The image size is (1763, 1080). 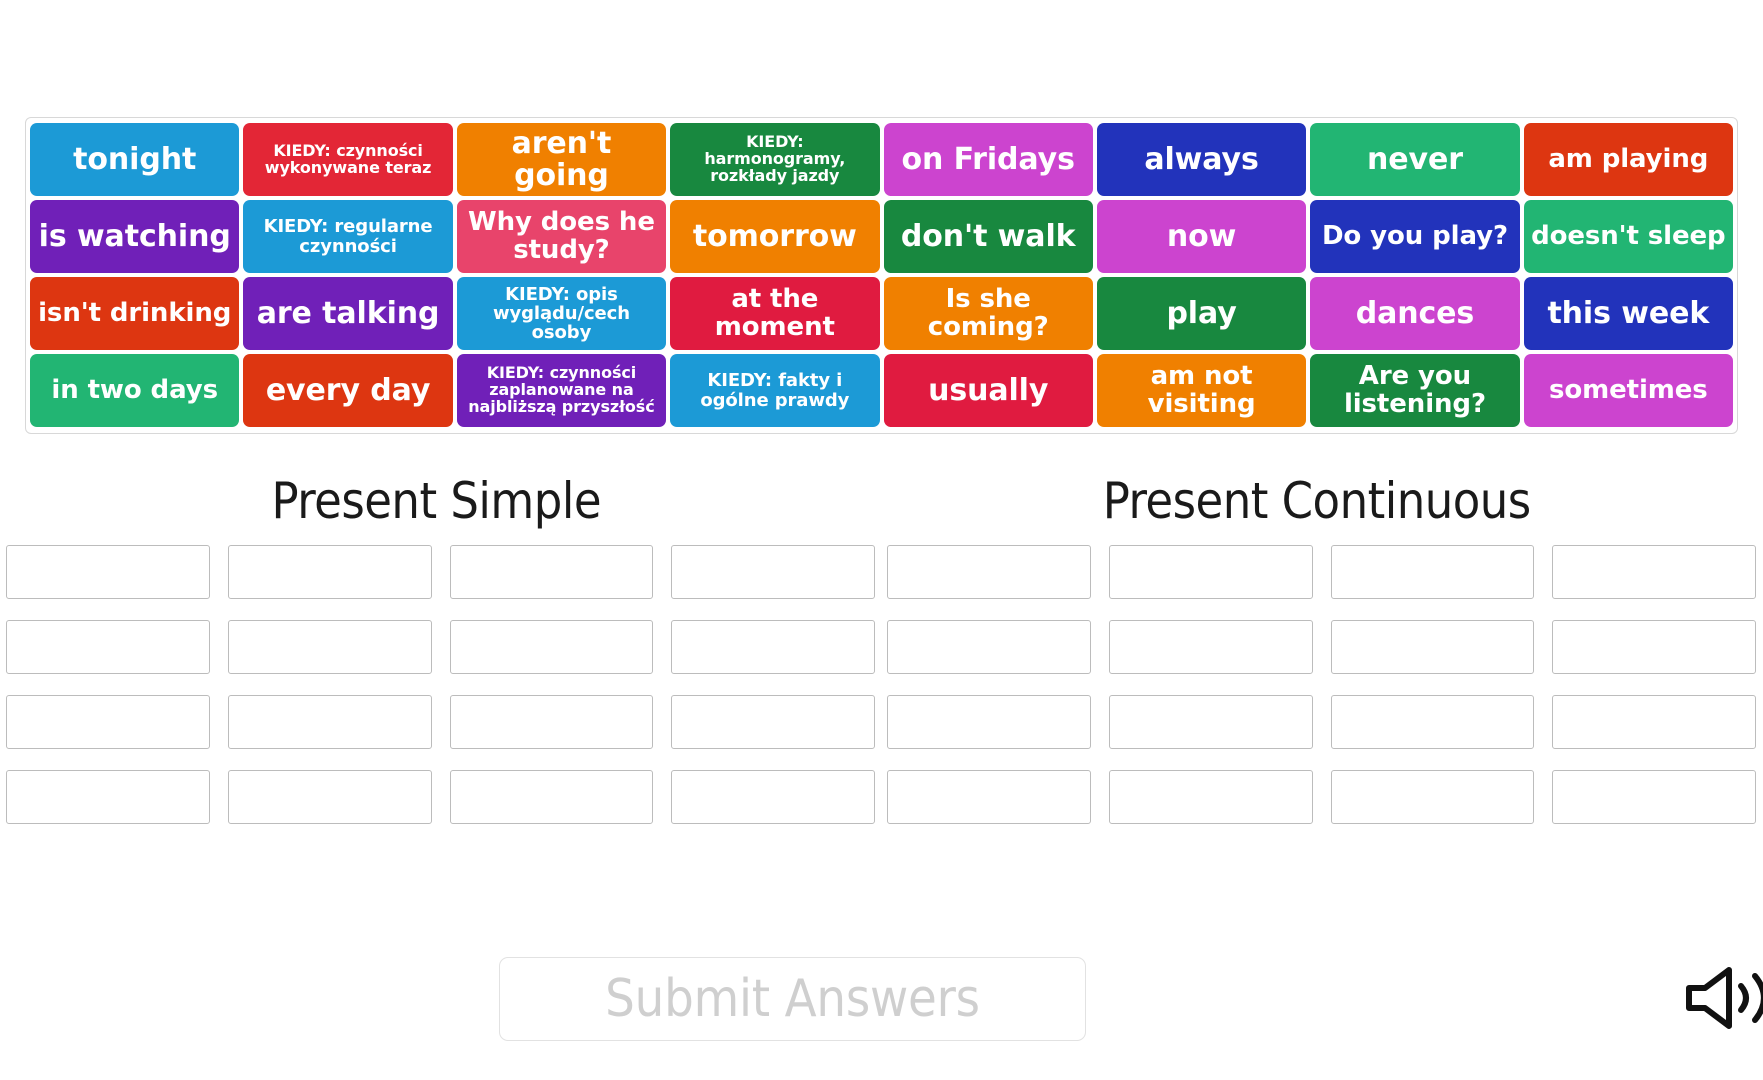 I want to click on word-tile: KIEDY: harmonogramy, rozkłady jazdy, so click(x=775, y=159).